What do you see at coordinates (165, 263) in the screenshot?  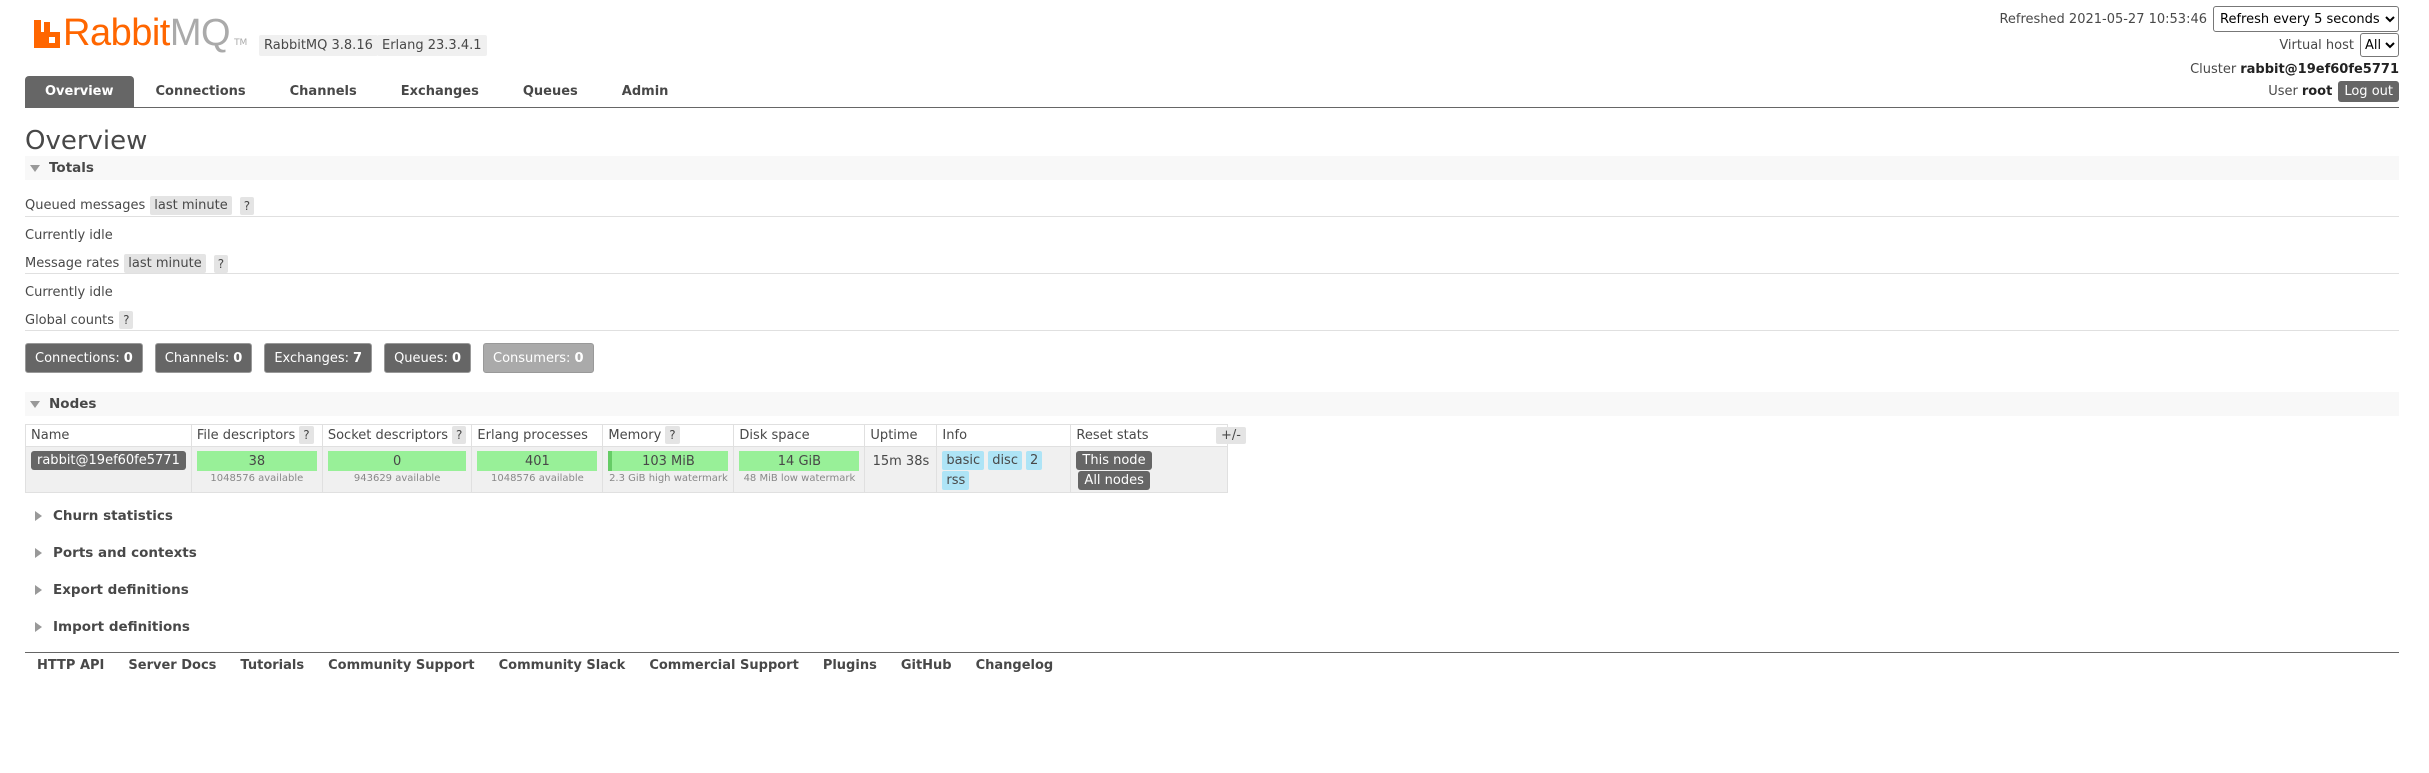 I see `rates-range-pill: last minute` at bounding box center [165, 263].